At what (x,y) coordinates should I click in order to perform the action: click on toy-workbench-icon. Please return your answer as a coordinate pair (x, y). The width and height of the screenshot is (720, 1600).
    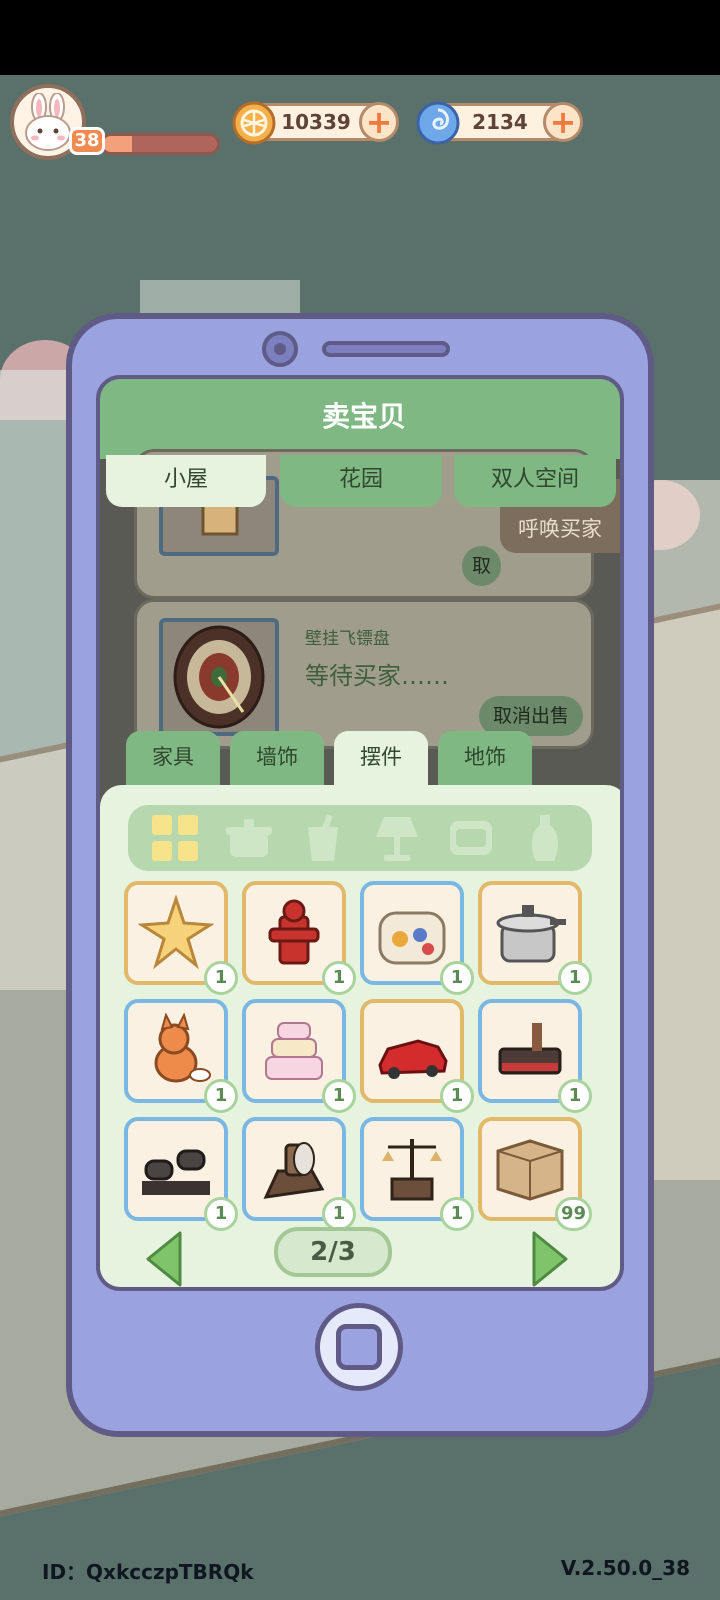
    Looking at the image, I should click on (530, 1049).